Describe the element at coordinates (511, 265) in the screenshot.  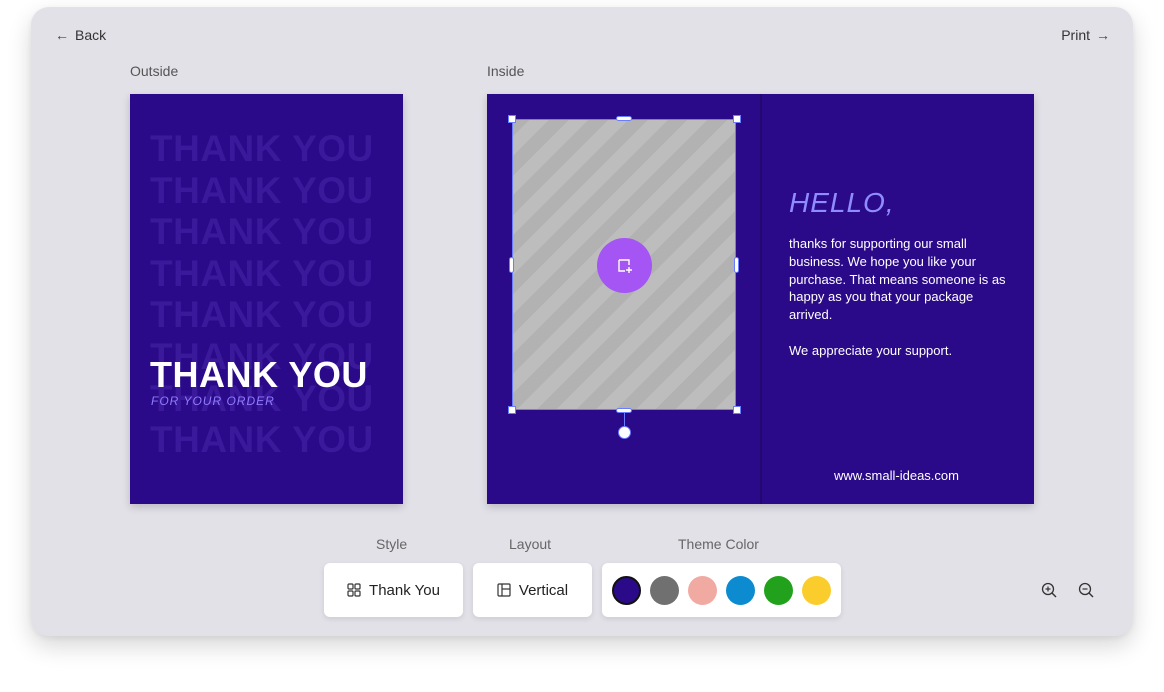
I see `resize-handle-left` at that location.